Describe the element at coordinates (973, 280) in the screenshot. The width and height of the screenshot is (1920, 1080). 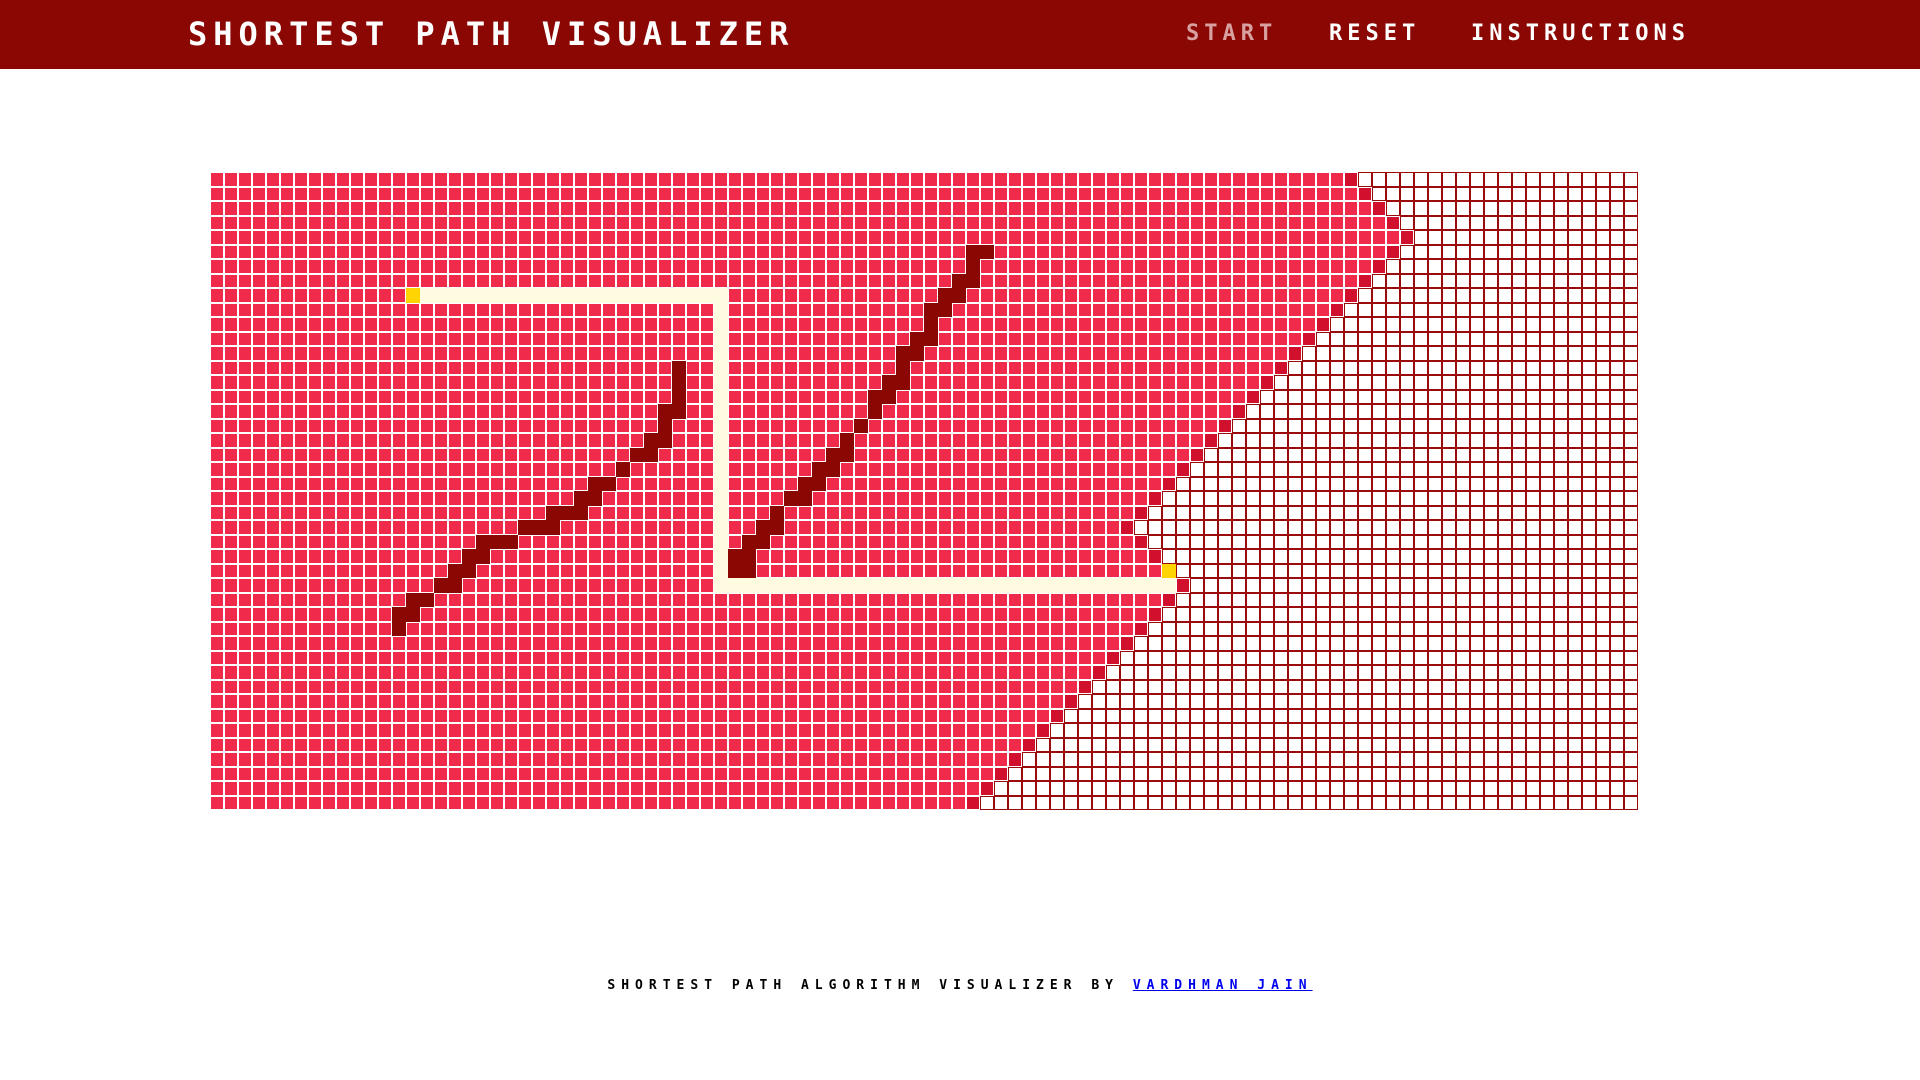
I see `wall-cell` at that location.